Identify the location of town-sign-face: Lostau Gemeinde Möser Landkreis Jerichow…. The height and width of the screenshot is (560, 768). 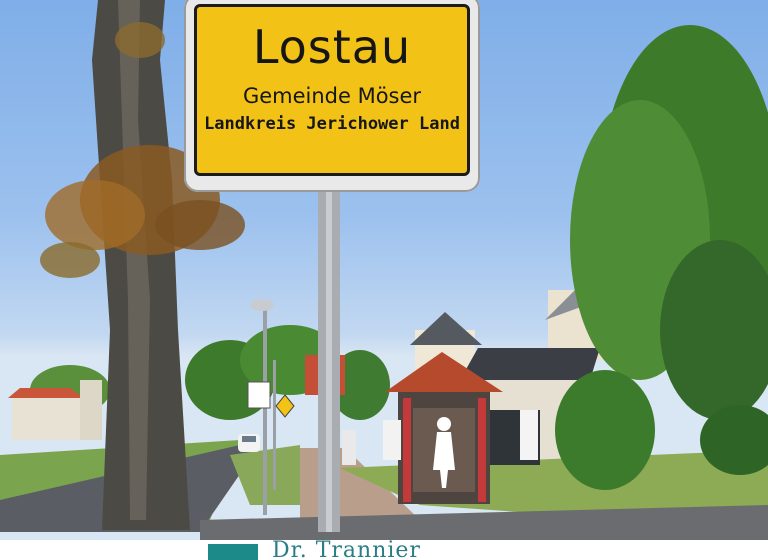
(332, 90).